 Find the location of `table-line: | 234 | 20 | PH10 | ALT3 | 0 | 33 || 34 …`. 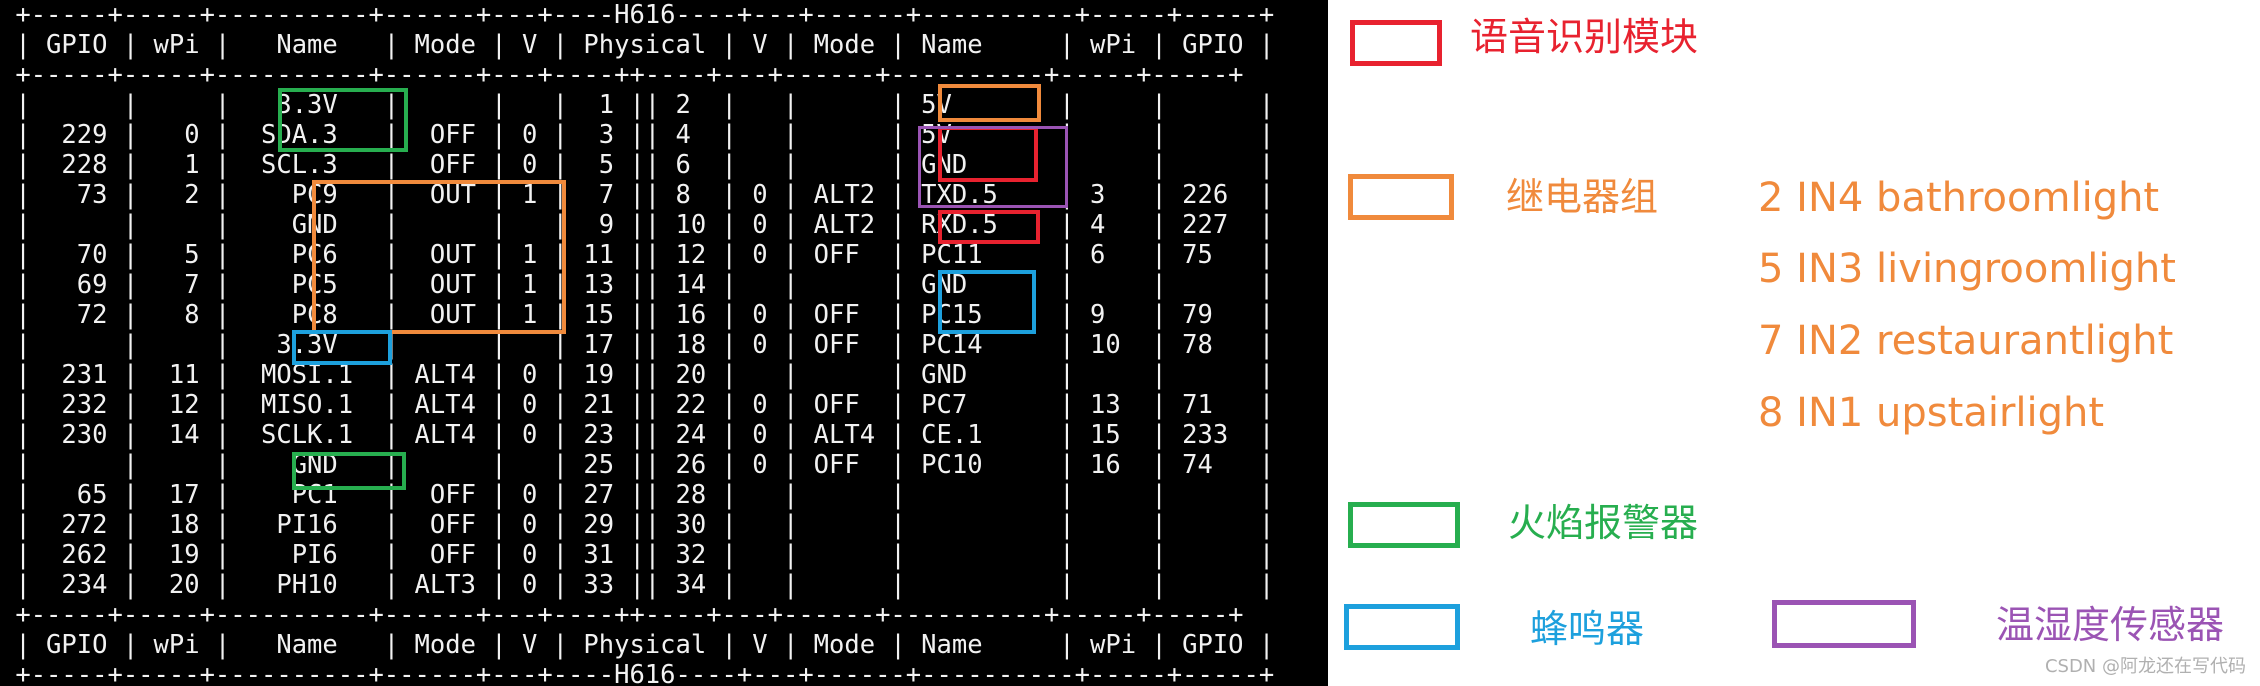

table-line: | 234 | 20 | PH10 | ALT3 | 0 | 33 || 34 … is located at coordinates (637, 585).